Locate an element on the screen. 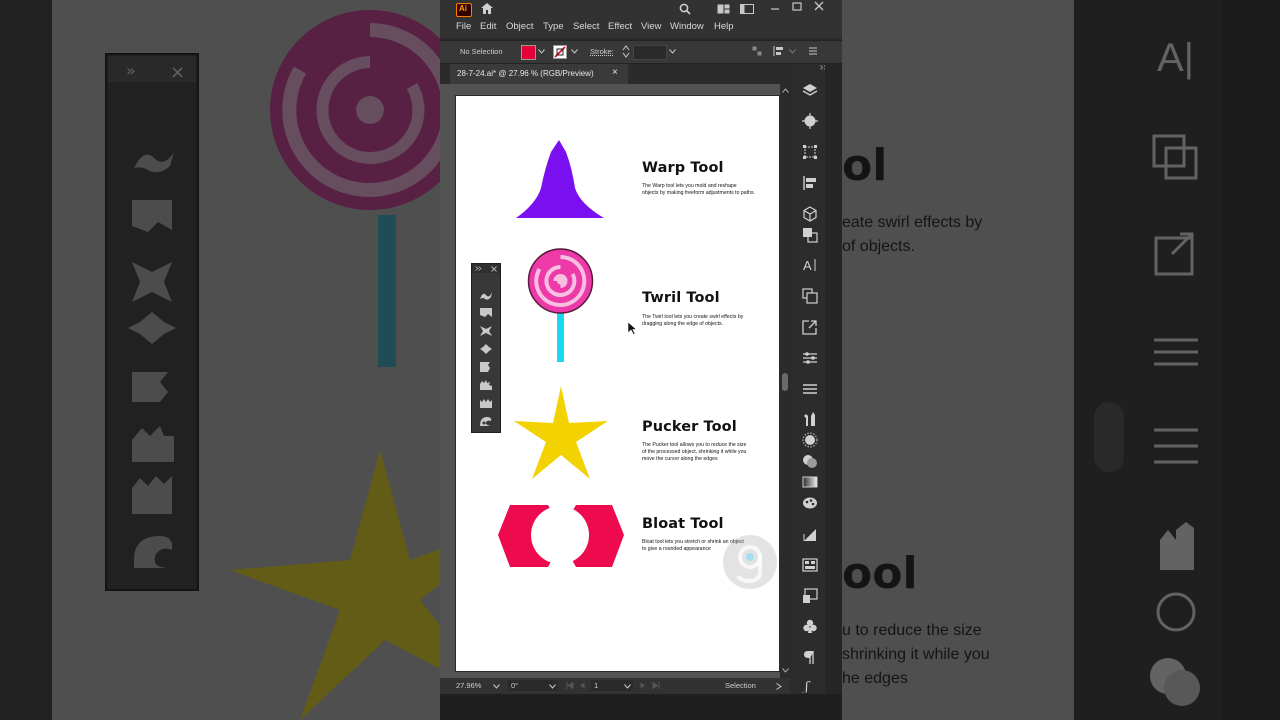 This screenshot has width=1280, height=720. align-icon is located at coordinates (810, 183).